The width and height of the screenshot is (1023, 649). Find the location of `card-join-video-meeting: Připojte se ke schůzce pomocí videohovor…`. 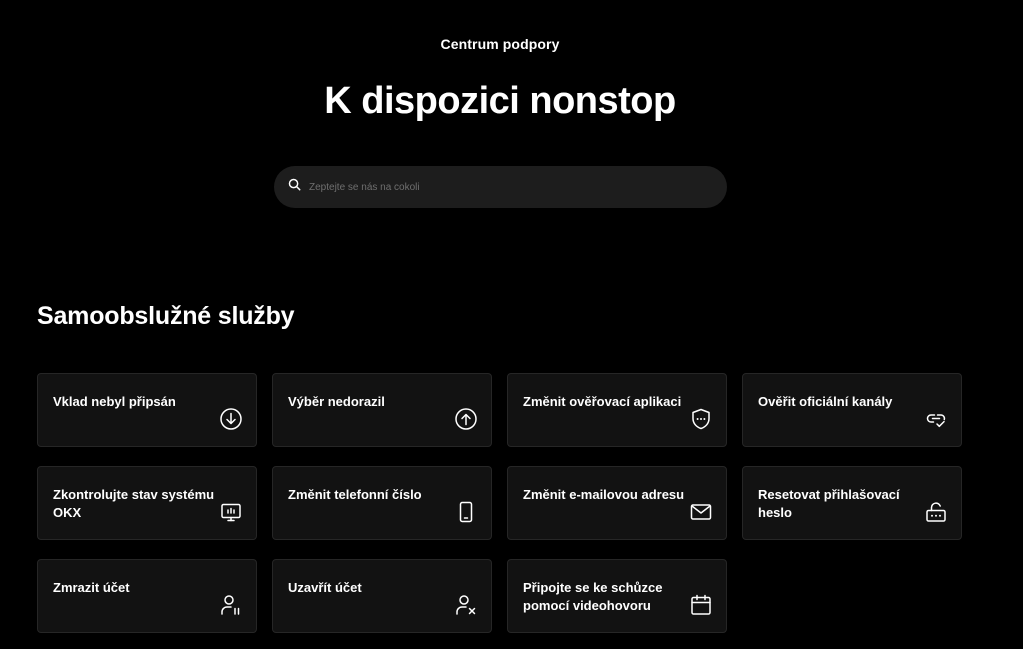

card-join-video-meeting: Připojte se ke schůzce pomocí videohovor… is located at coordinates (617, 596).